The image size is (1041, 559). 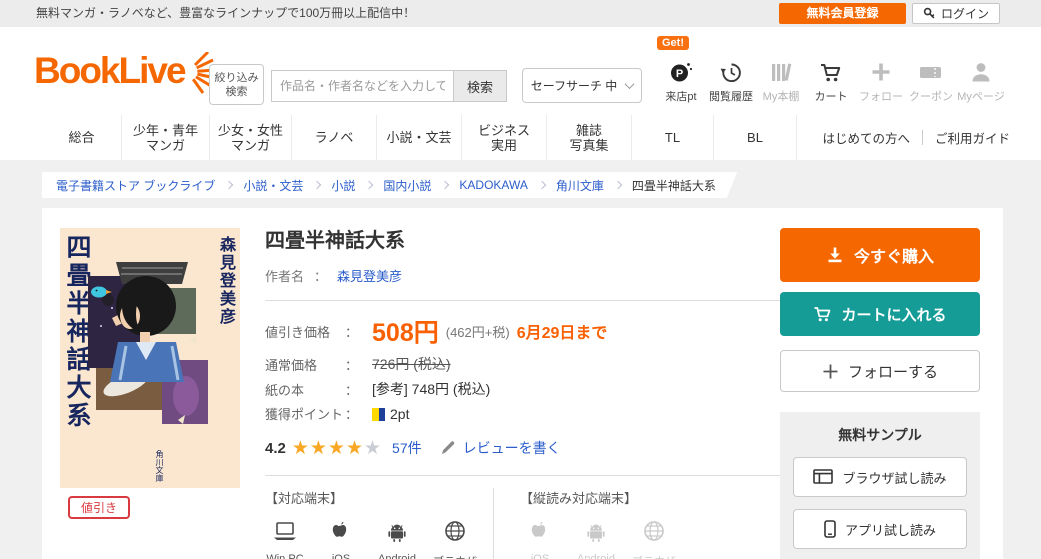 I want to click on logo-text: BookLive, so click(x=110, y=70).